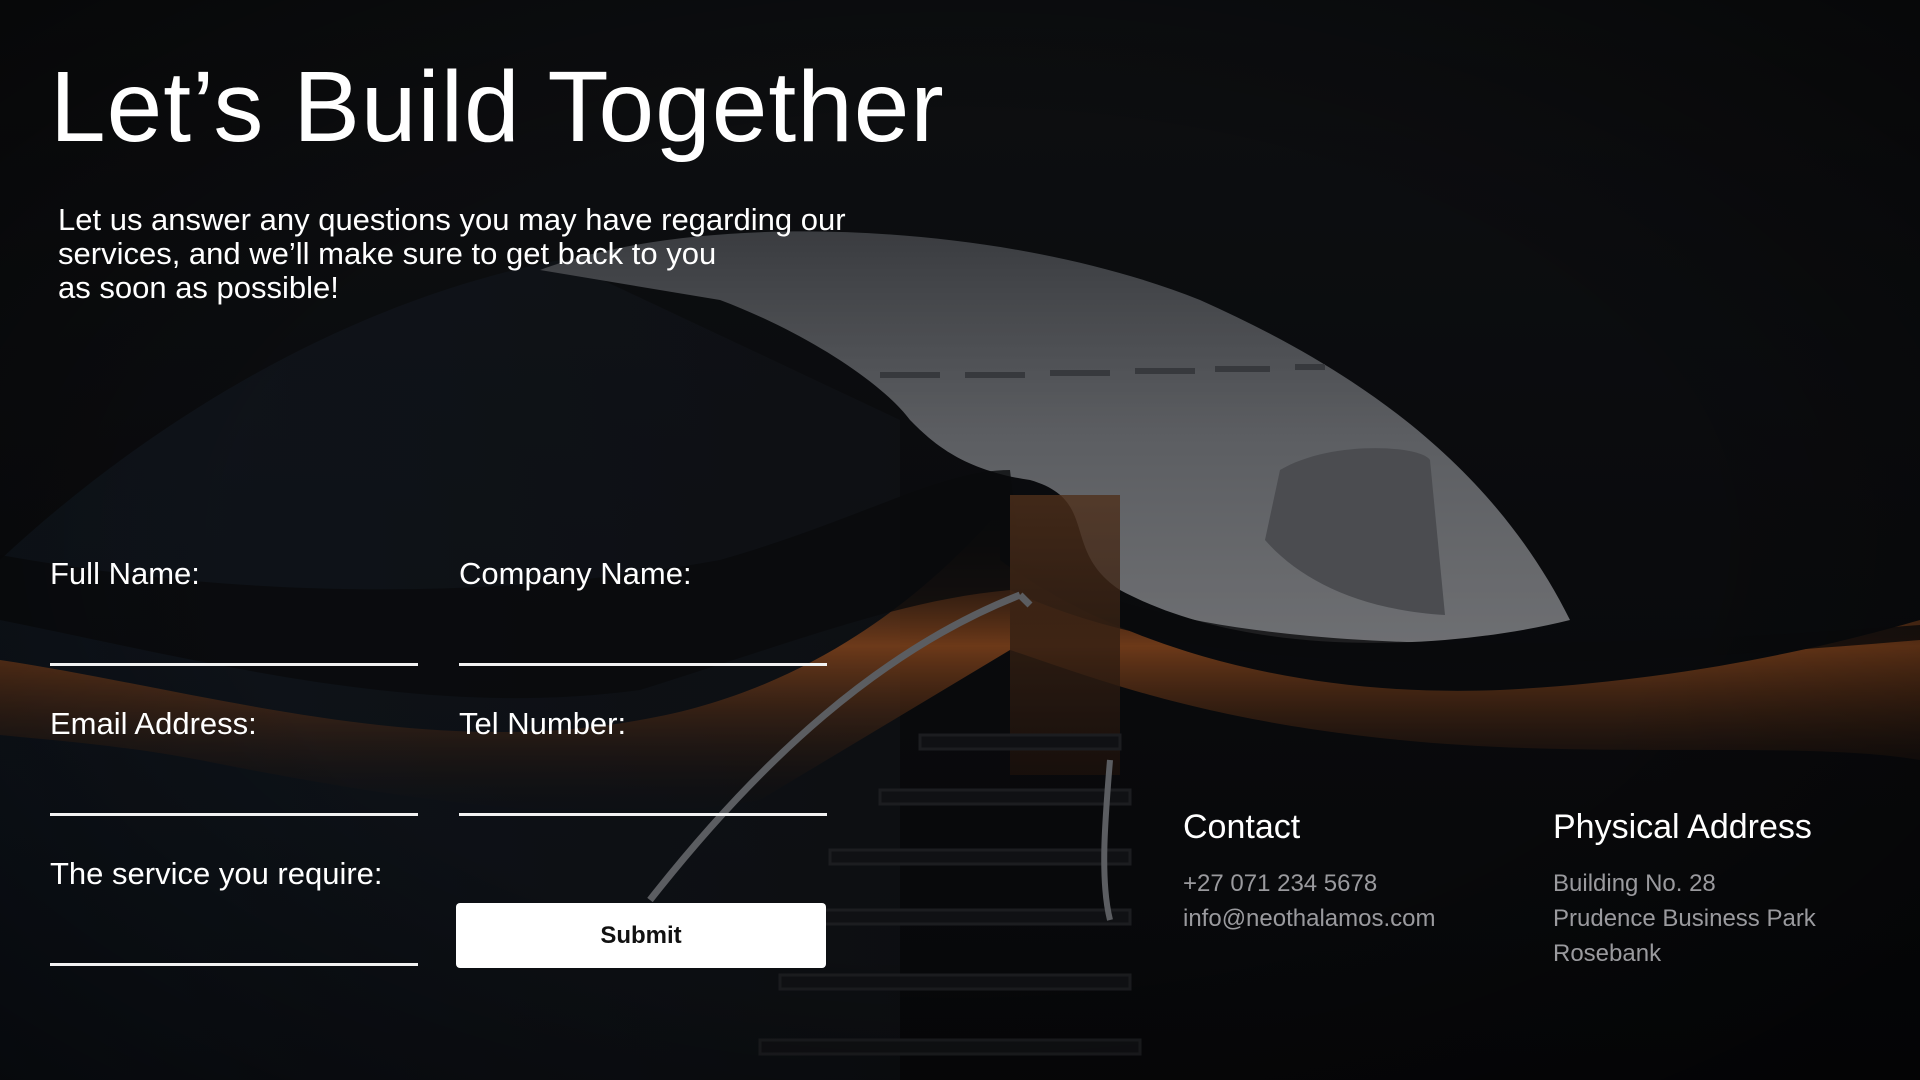 Image resolution: width=1920 pixels, height=1080 pixels. What do you see at coordinates (1280, 884) in the screenshot?
I see `contact-phone: +27 071 234 5678` at bounding box center [1280, 884].